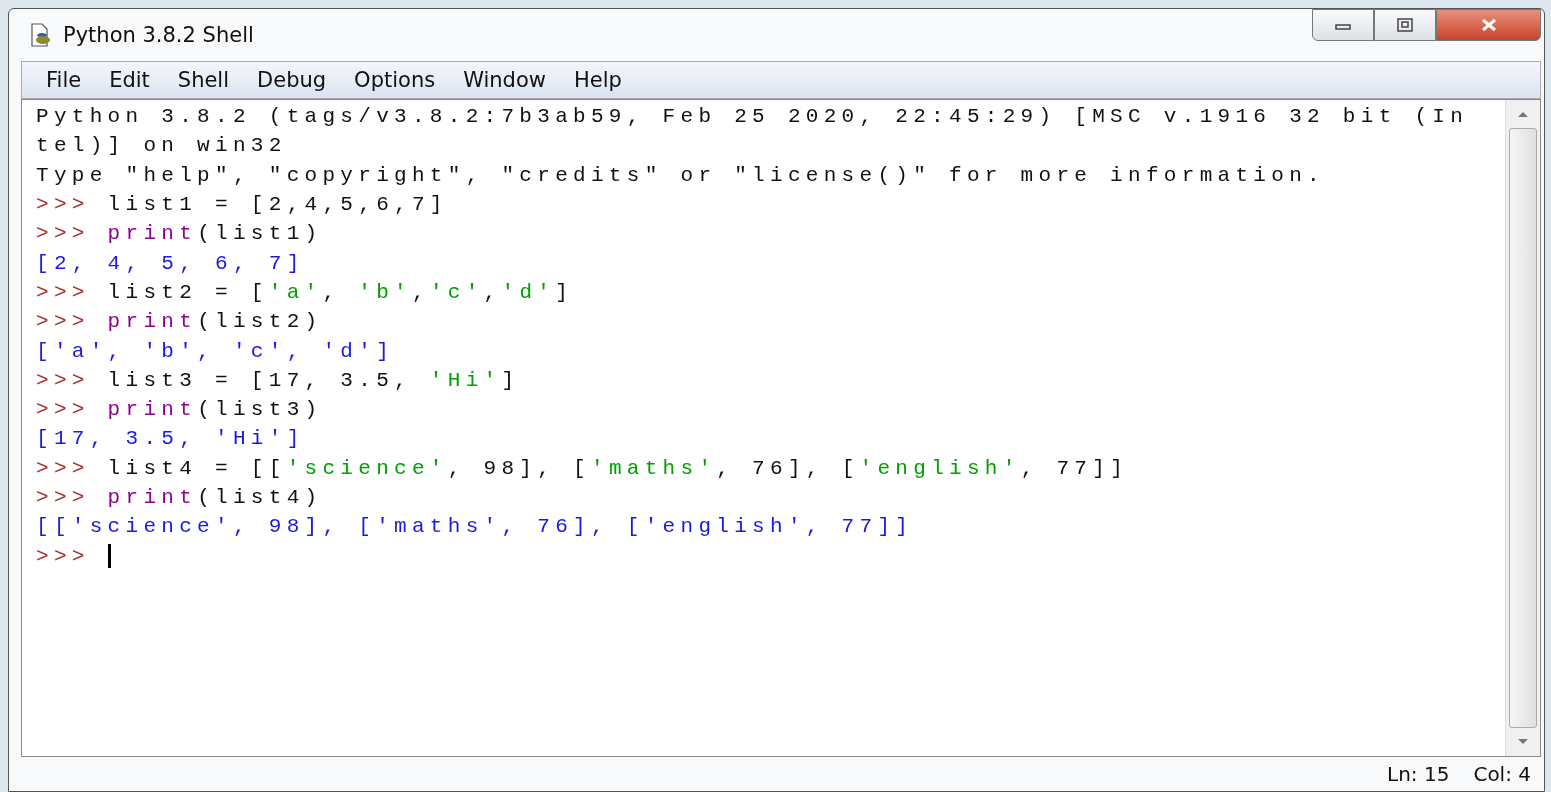 This screenshot has height=792, width=1551. I want to click on menu-item: Edit, so click(129, 80).